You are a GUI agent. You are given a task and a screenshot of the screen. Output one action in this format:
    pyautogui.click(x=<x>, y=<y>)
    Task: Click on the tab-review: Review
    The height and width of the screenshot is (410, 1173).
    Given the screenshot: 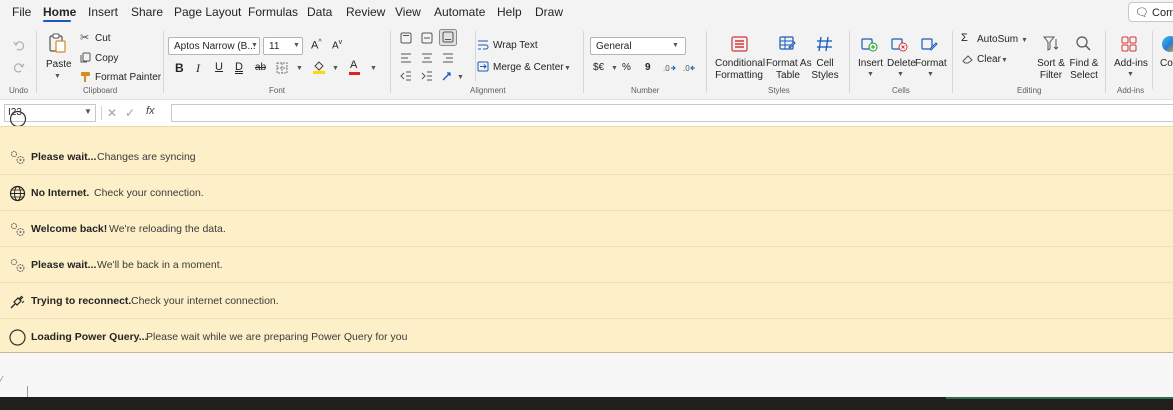 What is the action you would take?
    pyautogui.click(x=365, y=12)
    